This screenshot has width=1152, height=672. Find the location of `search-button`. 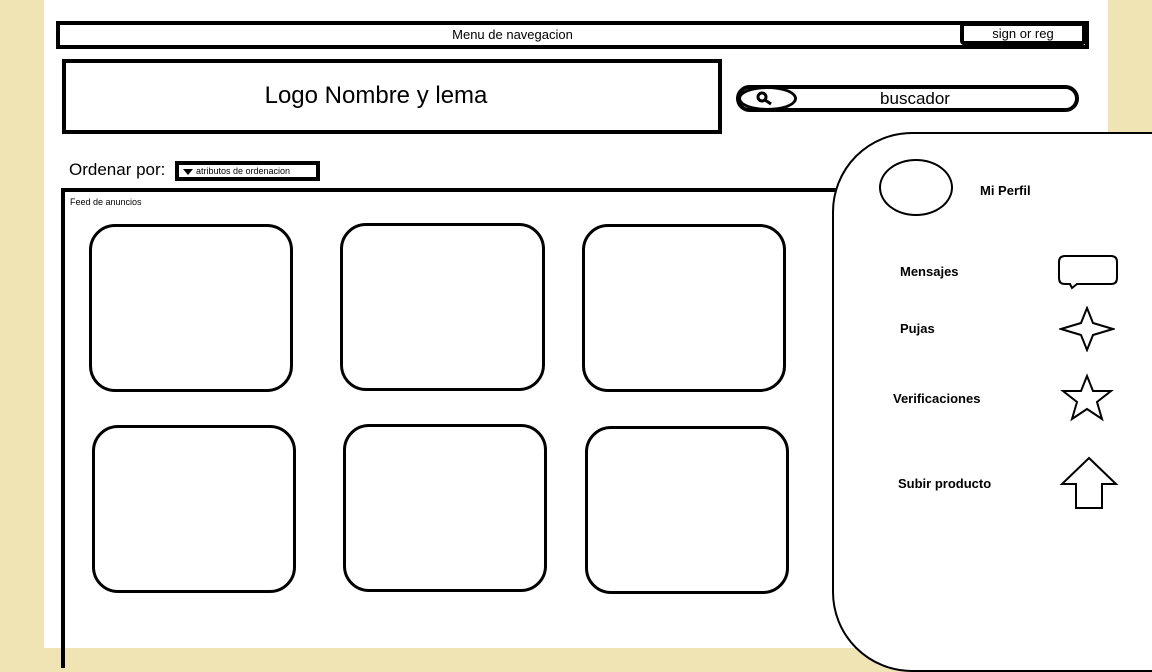

search-button is located at coordinates (767, 98).